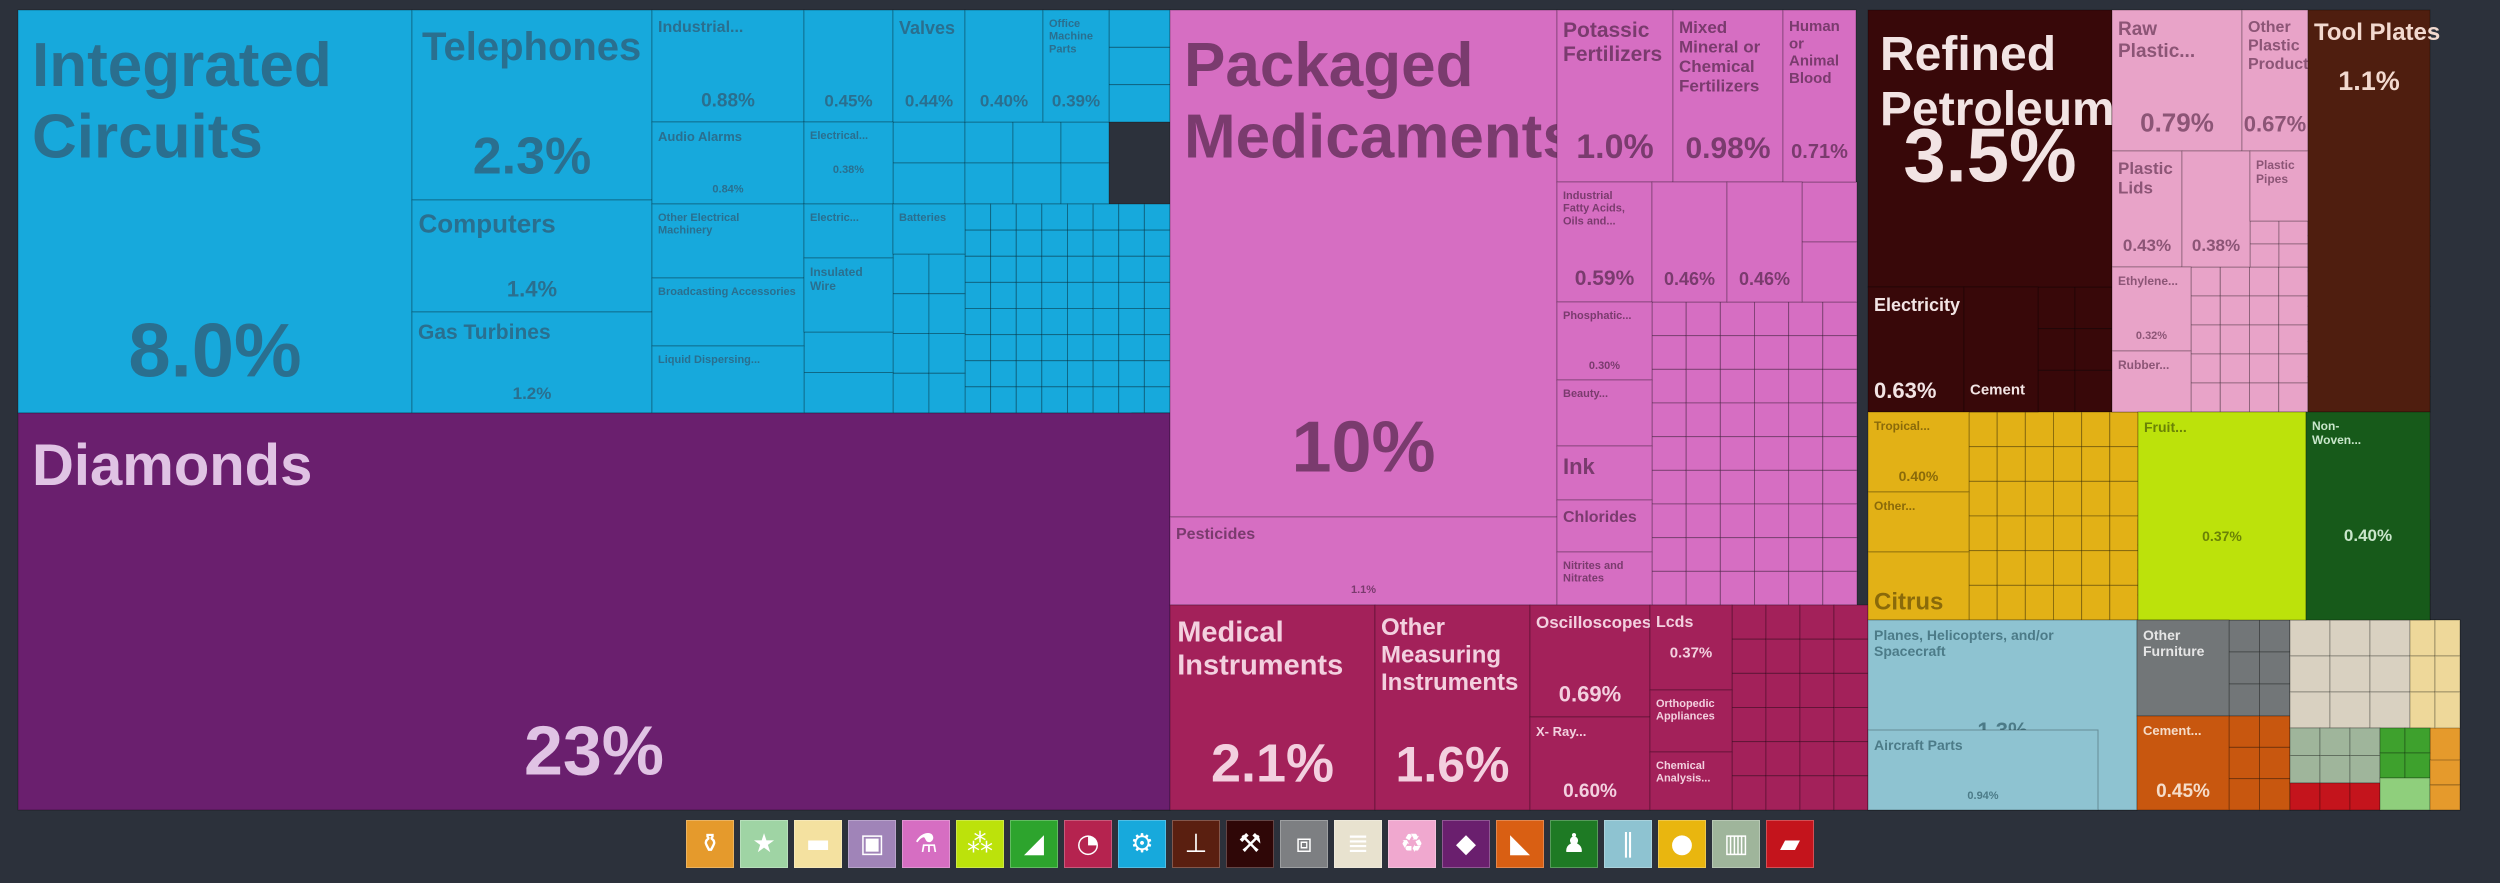 This screenshot has width=2500, height=883. I want to click on treemap-tile, so click(1604, 526).